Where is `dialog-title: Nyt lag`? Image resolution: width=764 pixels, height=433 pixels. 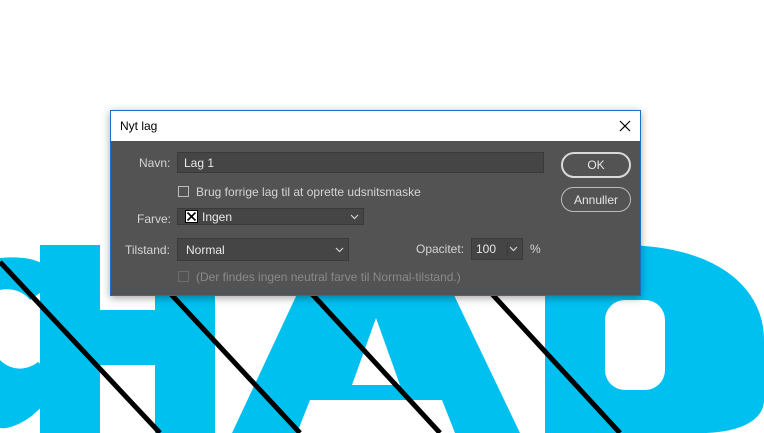 dialog-title: Nyt lag is located at coordinates (139, 126).